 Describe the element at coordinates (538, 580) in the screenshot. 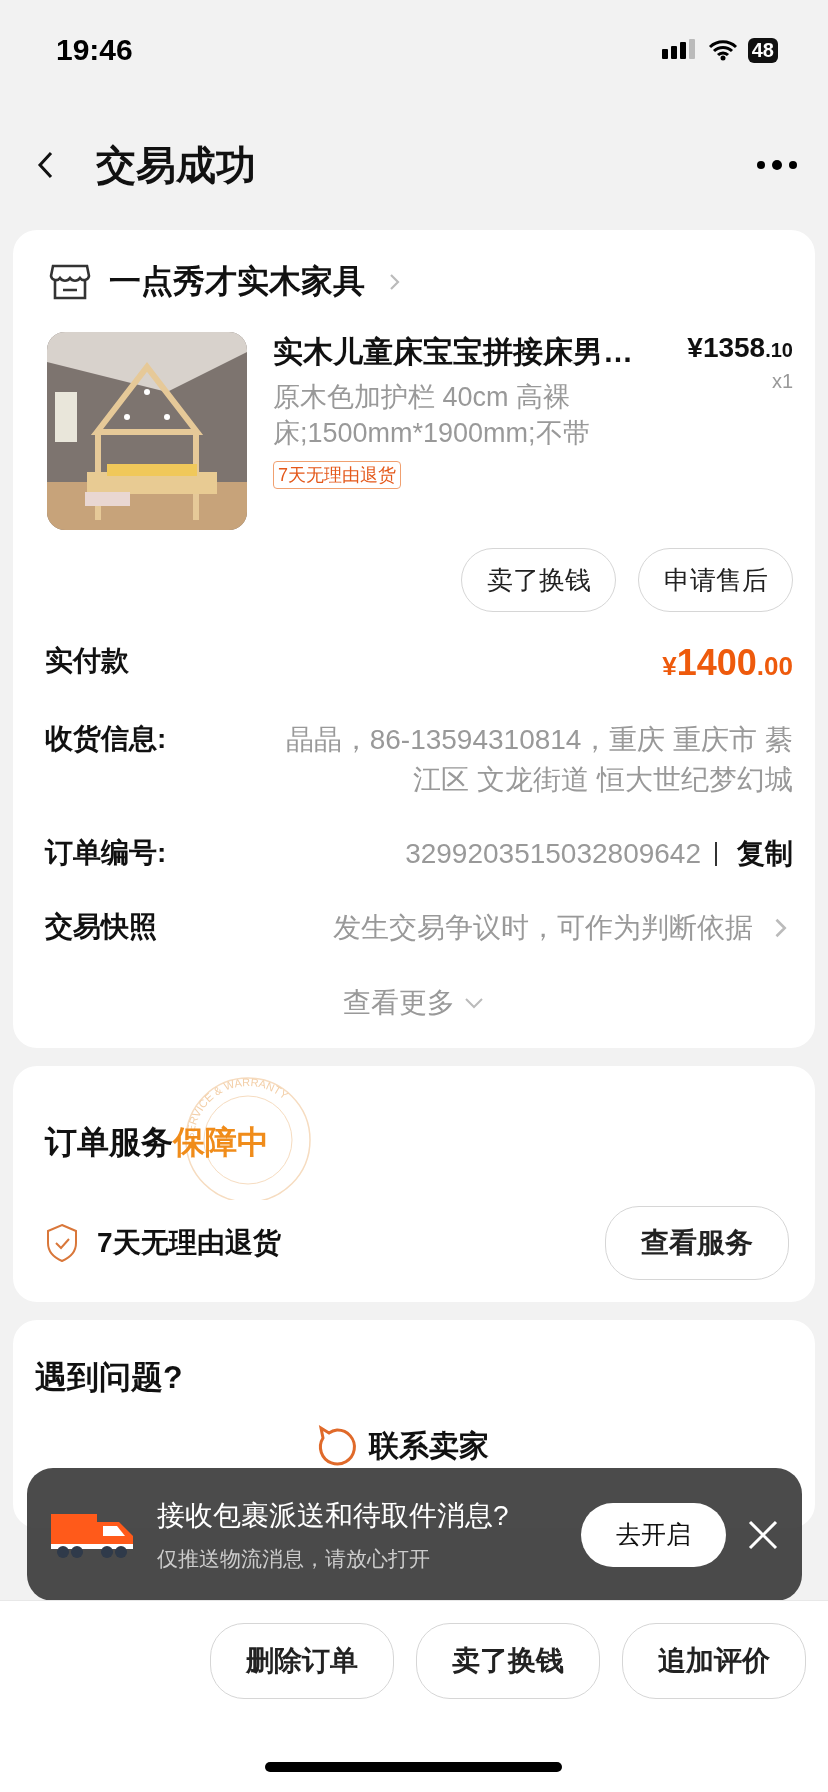

I see `product-action-button: 卖了换钱` at that location.